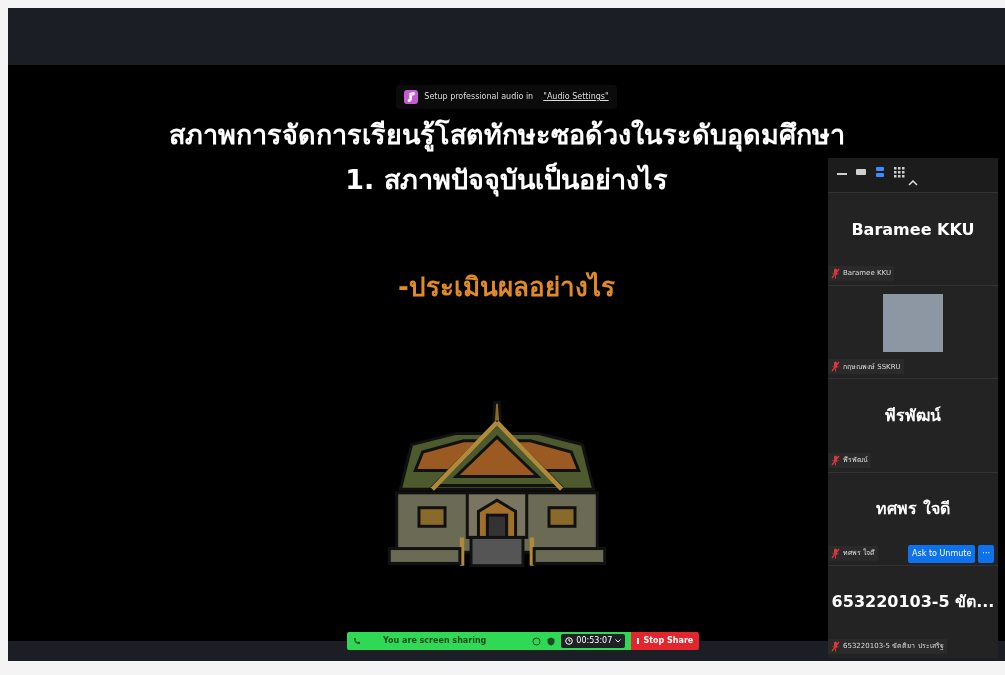 This screenshot has width=1005, height=675. What do you see at coordinates (411, 97) in the screenshot?
I see `music-note-icon` at bounding box center [411, 97].